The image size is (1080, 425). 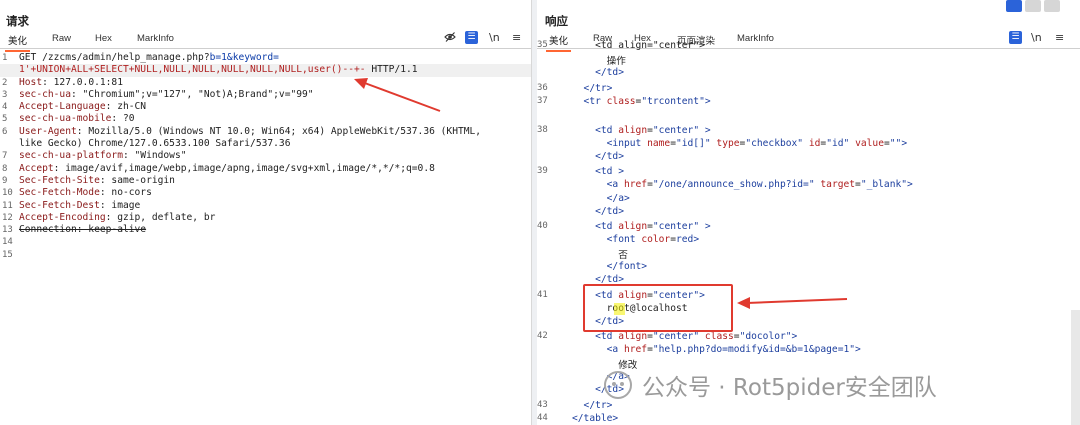 I want to click on watermark: 公众号 · Rot5pider安全团队, so click(x=770, y=385).